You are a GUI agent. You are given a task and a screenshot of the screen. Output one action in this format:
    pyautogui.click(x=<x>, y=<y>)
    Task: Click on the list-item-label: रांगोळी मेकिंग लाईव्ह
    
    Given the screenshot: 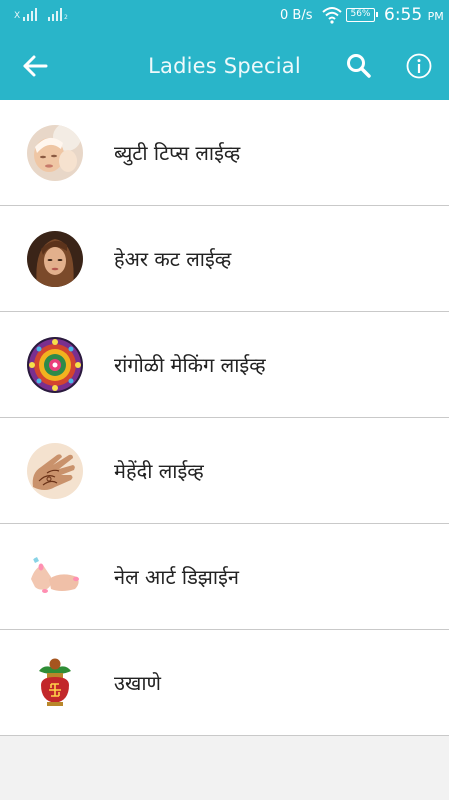 What is the action you would take?
    pyautogui.click(x=190, y=365)
    